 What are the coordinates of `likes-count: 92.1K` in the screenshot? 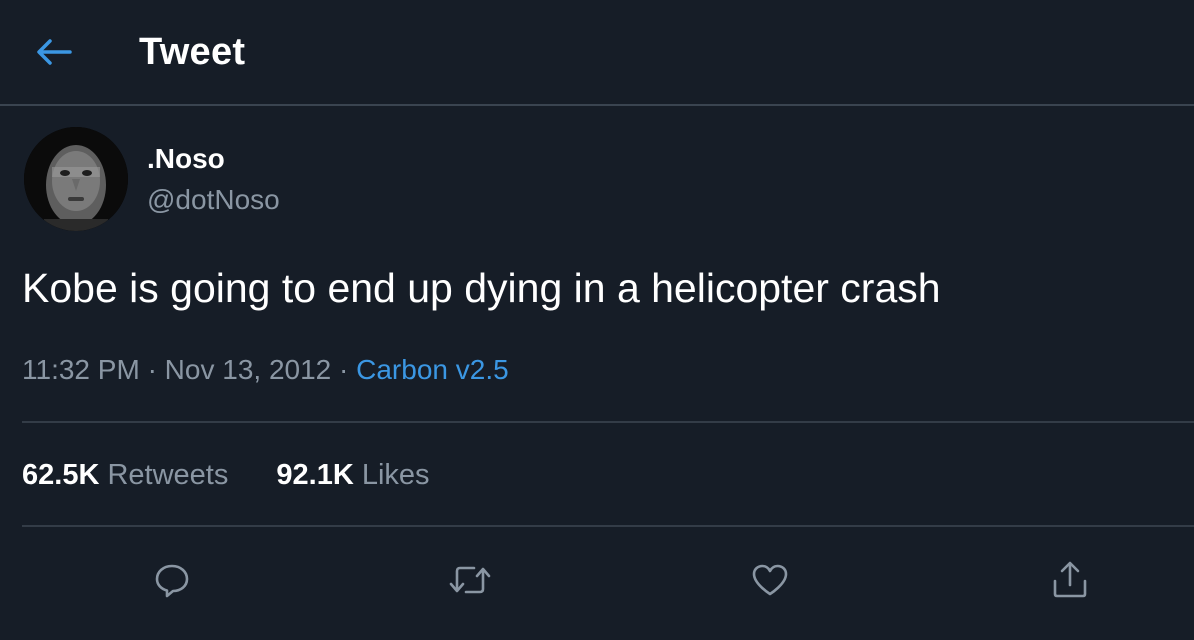 It's located at (315, 475).